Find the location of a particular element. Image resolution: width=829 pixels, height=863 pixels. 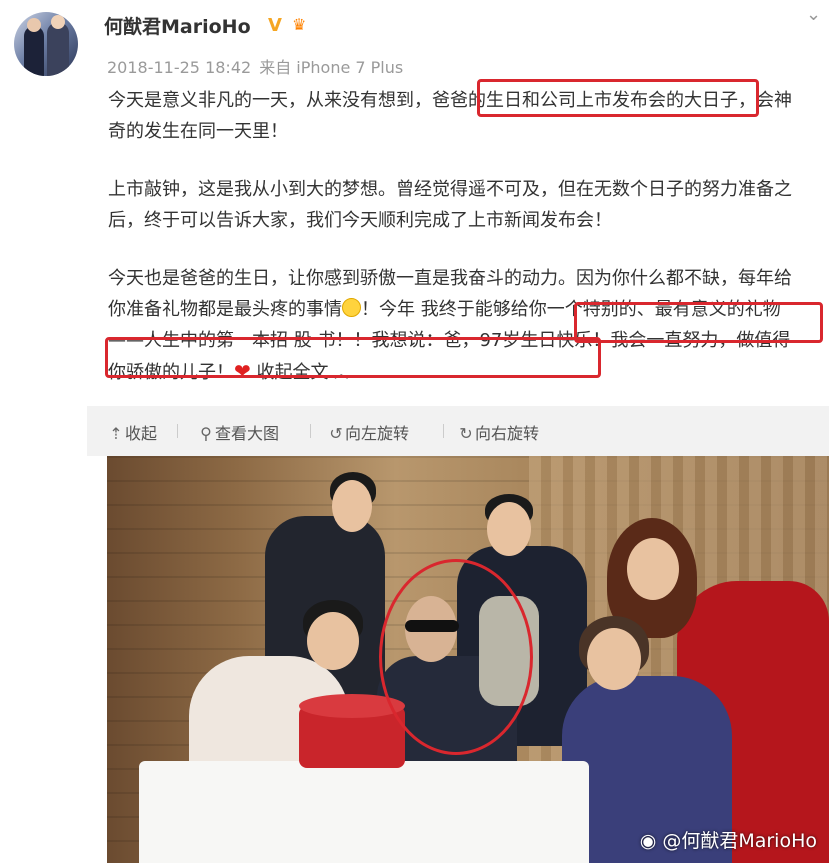

username: 何猷君MarioHo is located at coordinates (177, 25).